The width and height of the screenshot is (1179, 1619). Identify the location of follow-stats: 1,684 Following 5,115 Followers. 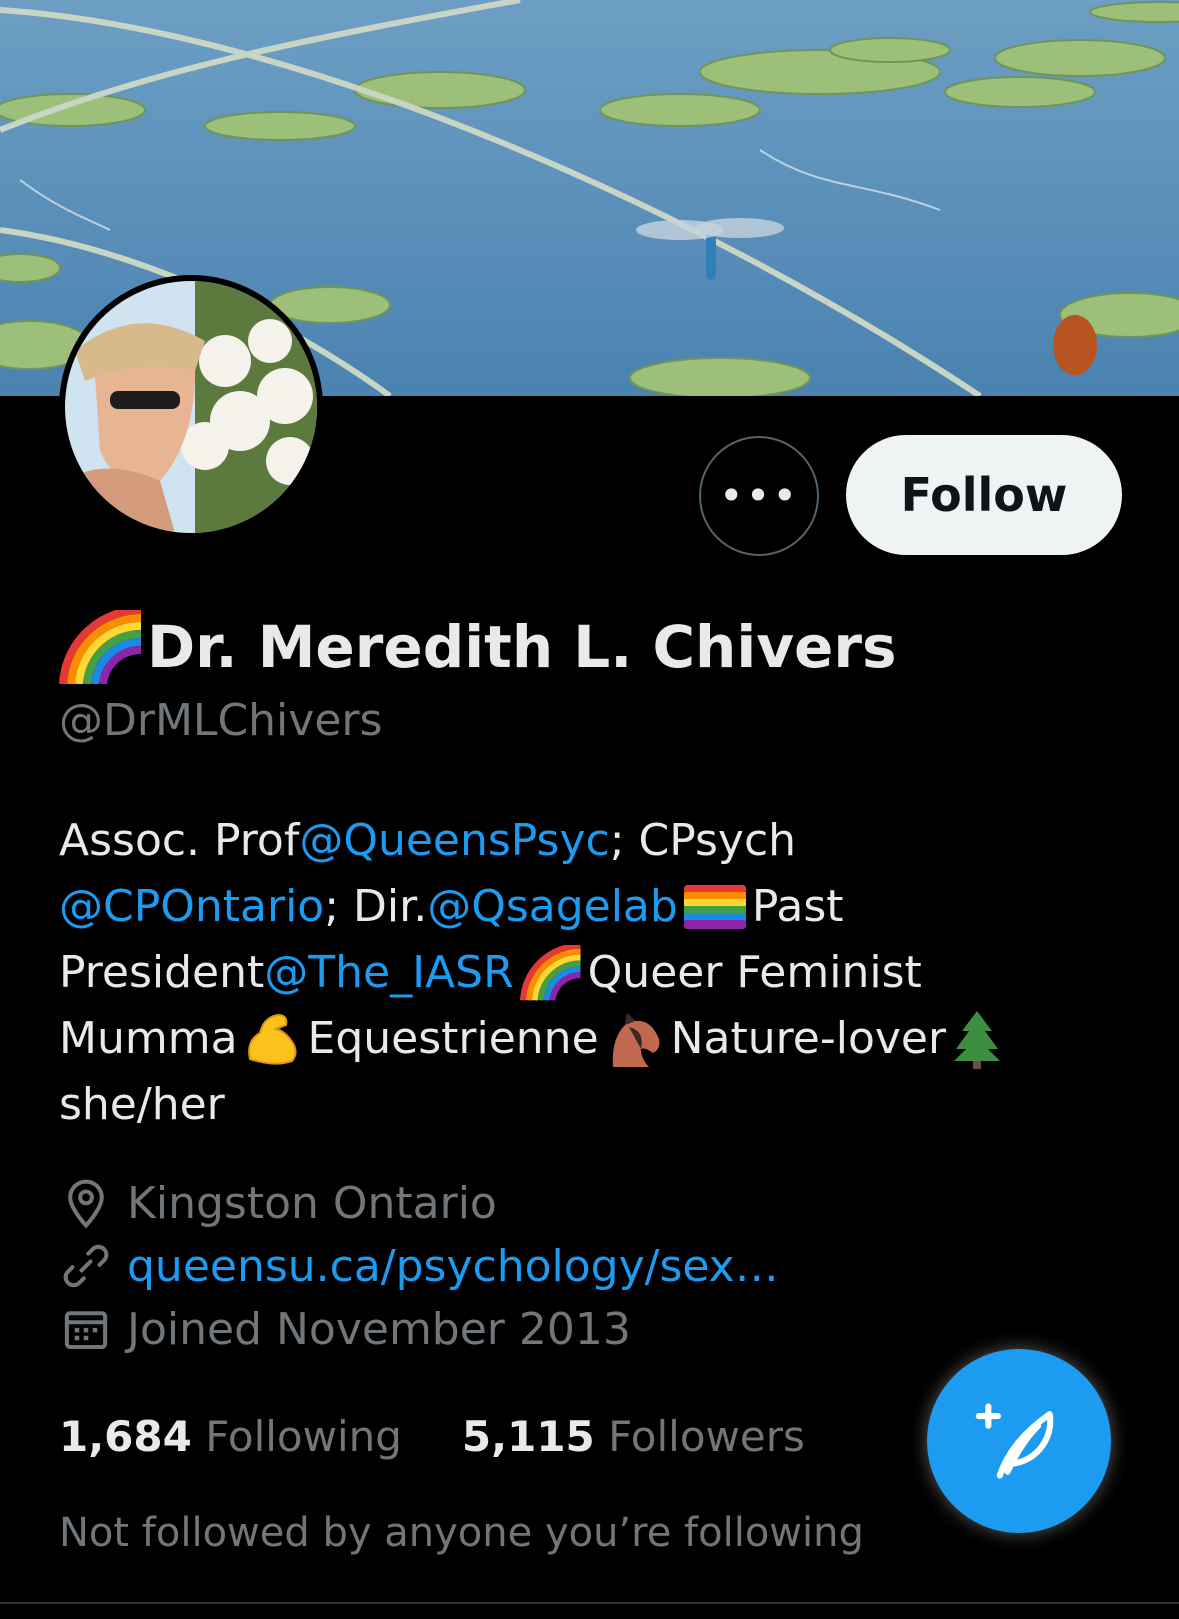
(462, 1436).